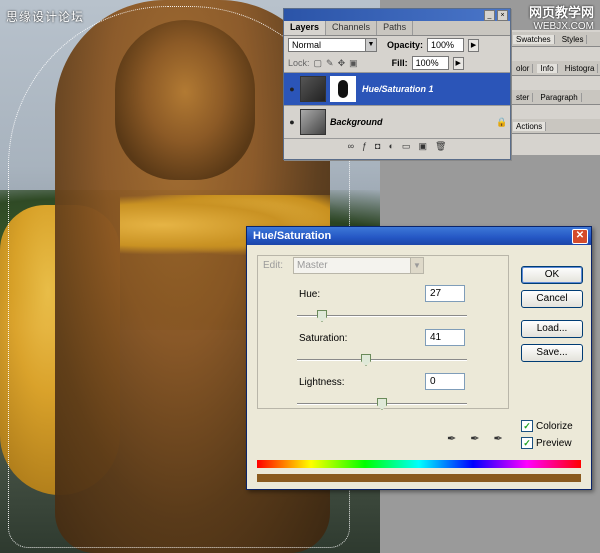 The width and height of the screenshot is (600, 553). I want to click on tab-paths: Paths, so click(395, 28).